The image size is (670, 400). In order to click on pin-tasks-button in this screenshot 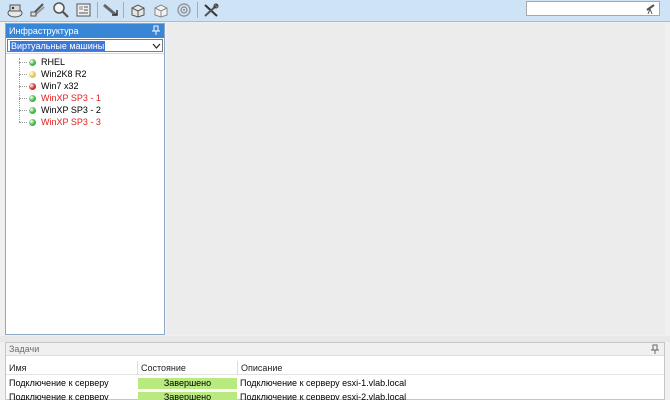, I will do `click(655, 349)`.